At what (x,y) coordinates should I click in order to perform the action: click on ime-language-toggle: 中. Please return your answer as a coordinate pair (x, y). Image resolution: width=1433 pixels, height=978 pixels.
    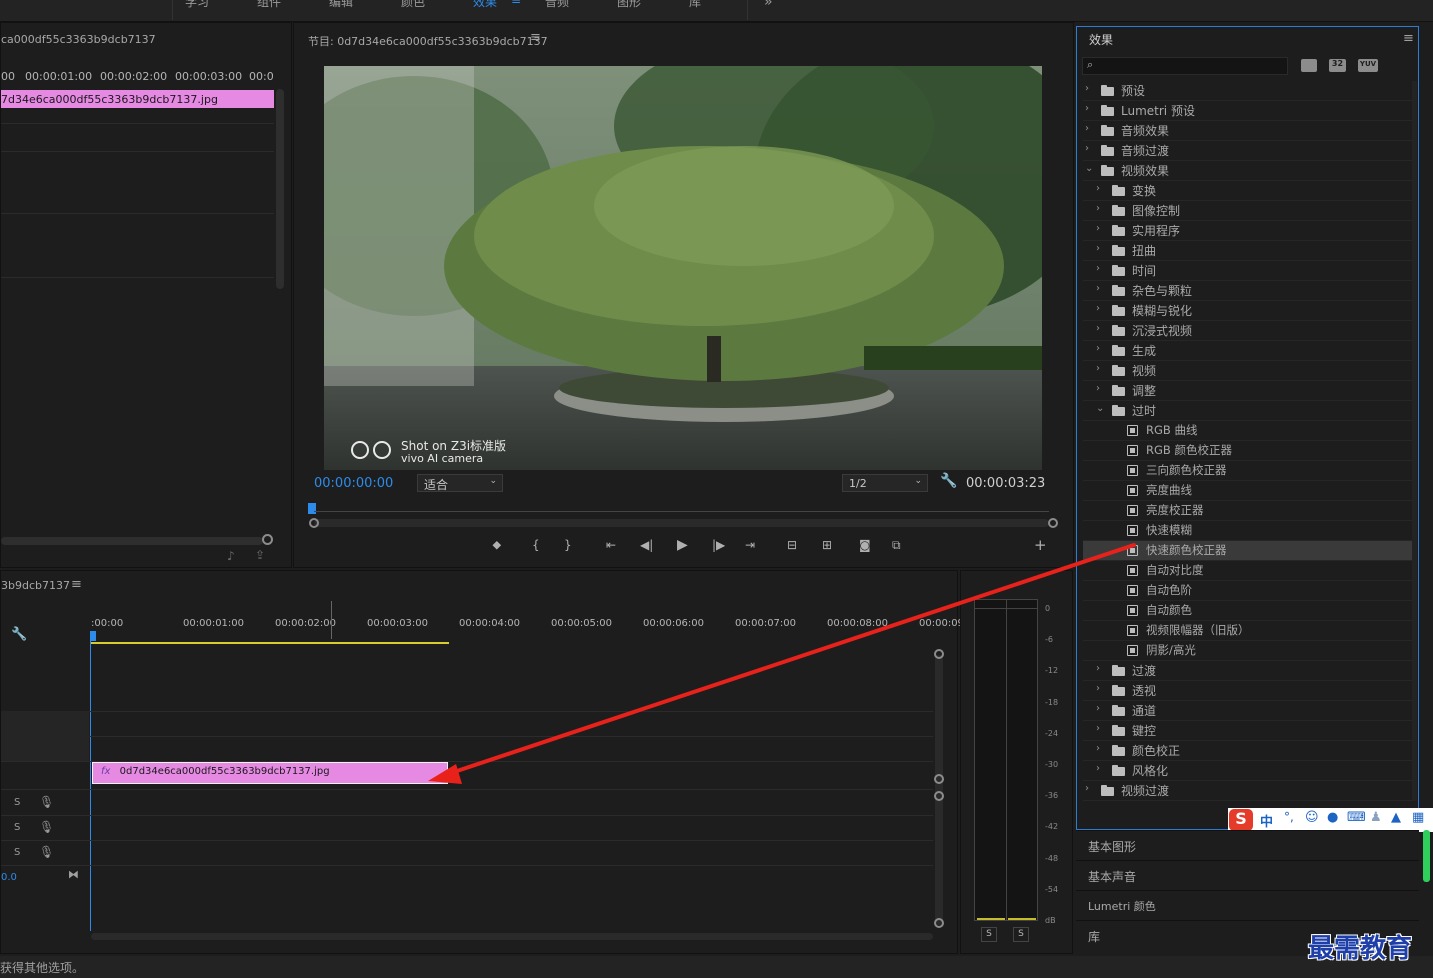
    Looking at the image, I should click on (1266, 820).